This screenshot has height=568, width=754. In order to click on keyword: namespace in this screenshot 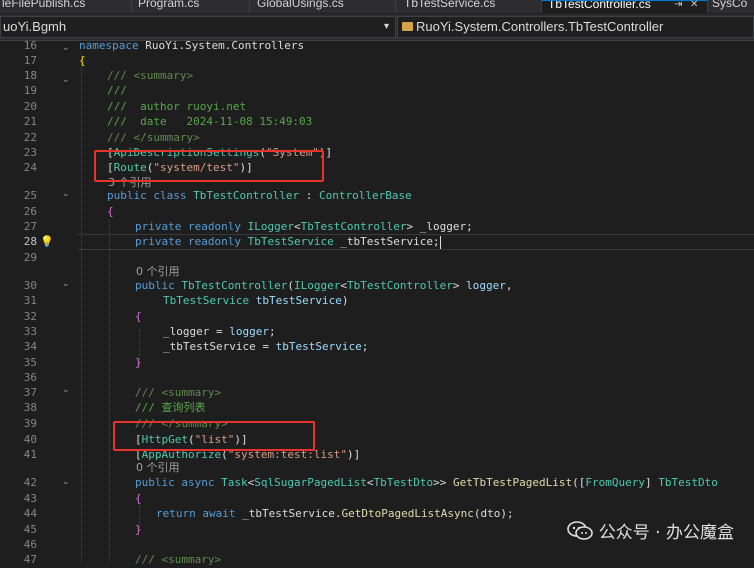, I will do `click(109, 45)`.